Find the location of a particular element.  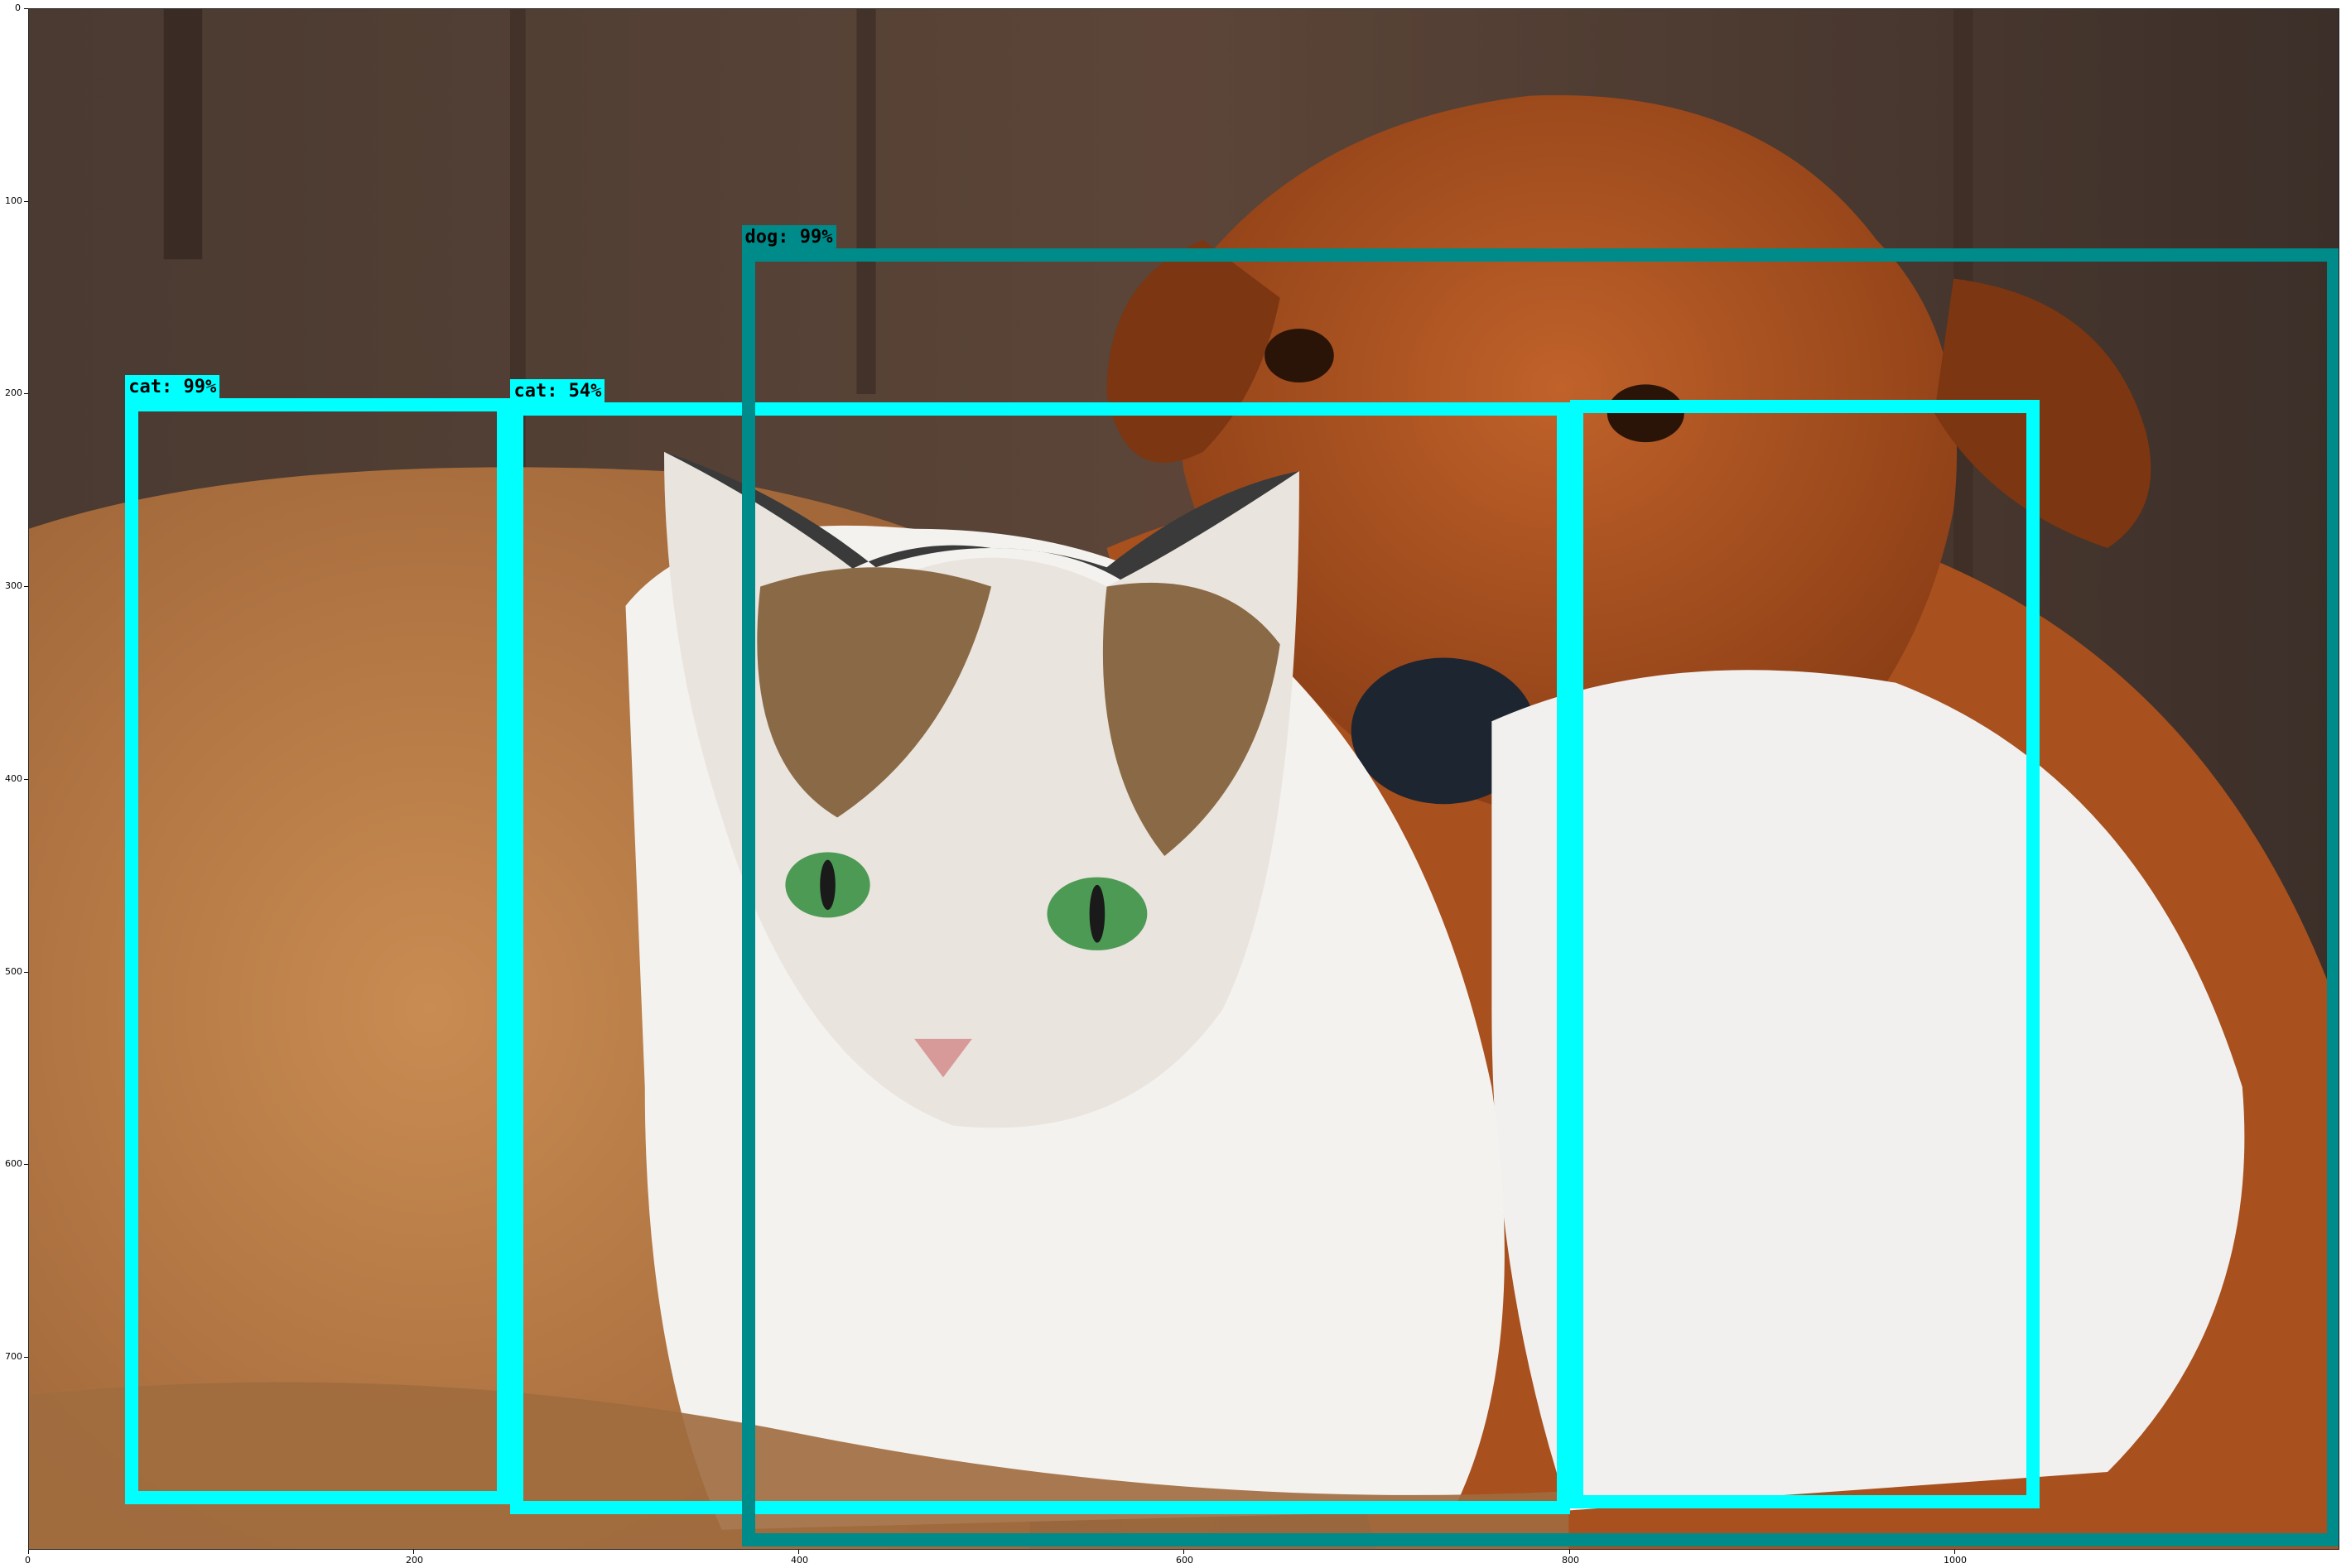

x-tick-label: 800 is located at coordinates (1570, 1561).